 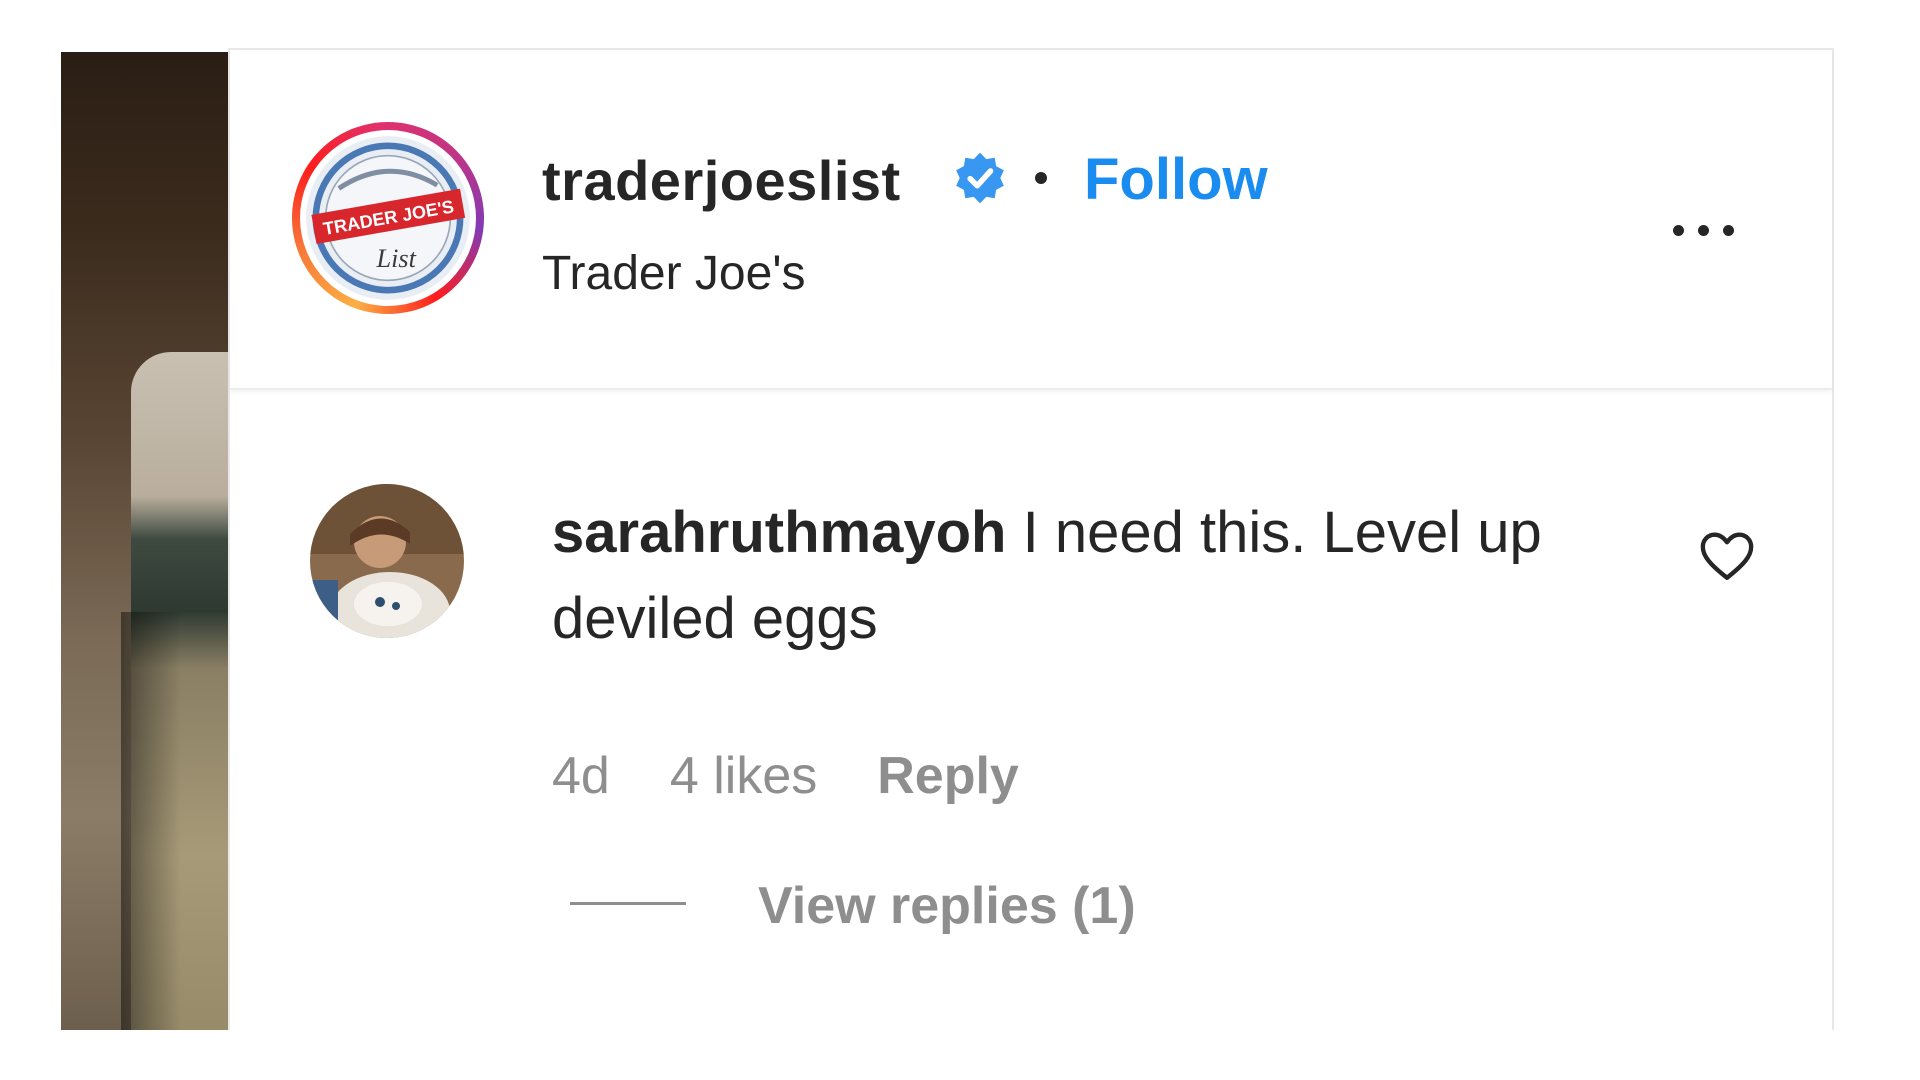 I want to click on verified-badge-icon, so click(x=980, y=178).